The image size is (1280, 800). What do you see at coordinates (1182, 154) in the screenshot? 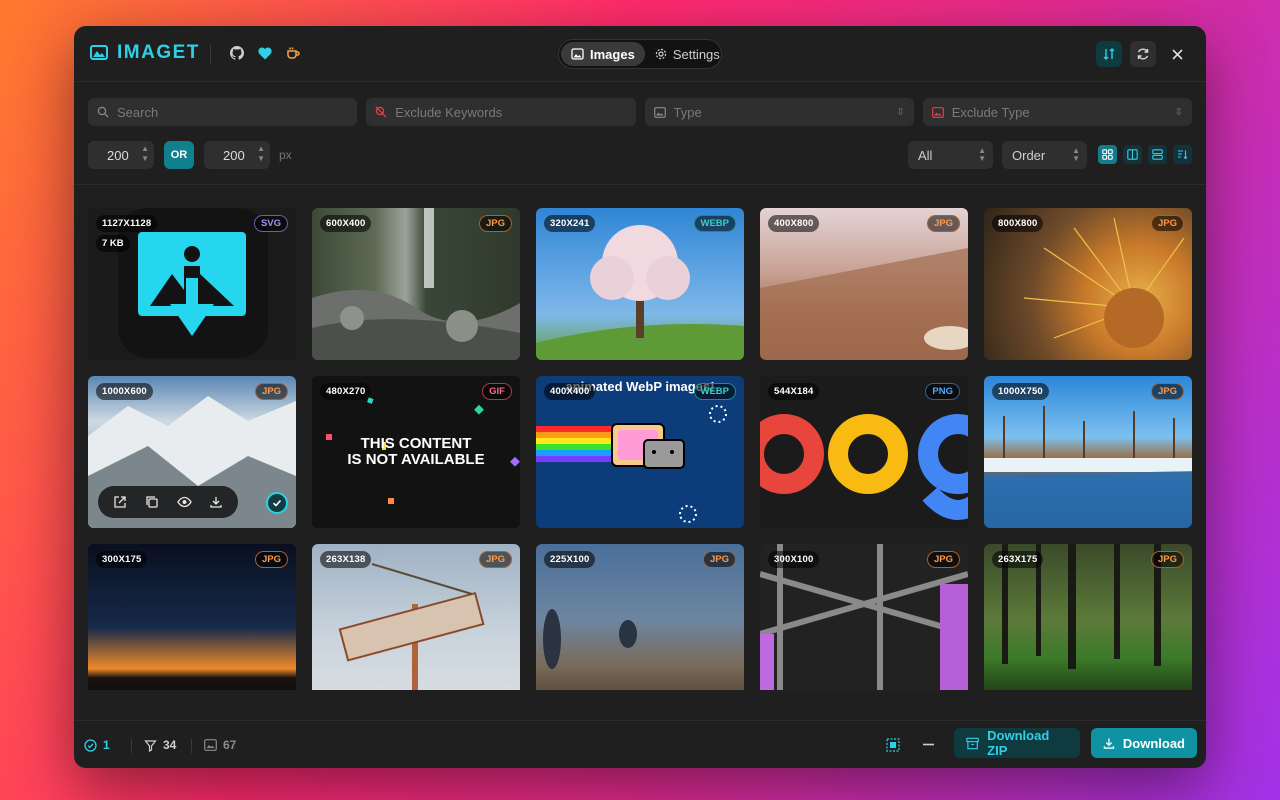
I see `sort-list-button` at bounding box center [1182, 154].